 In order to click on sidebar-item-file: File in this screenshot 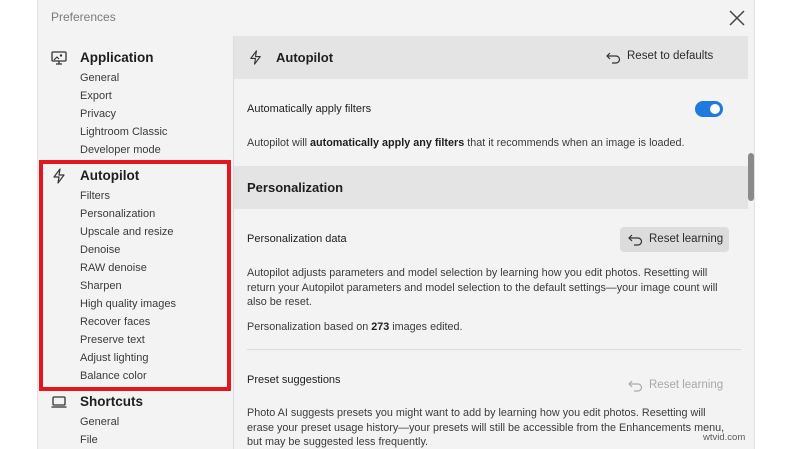, I will do `click(135, 440)`.